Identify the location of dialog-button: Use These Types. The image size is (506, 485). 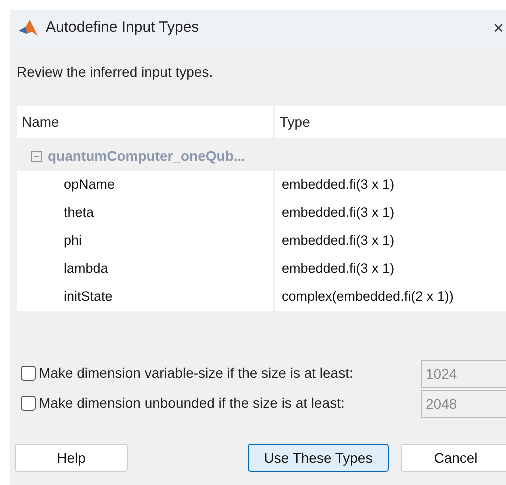
(318, 458).